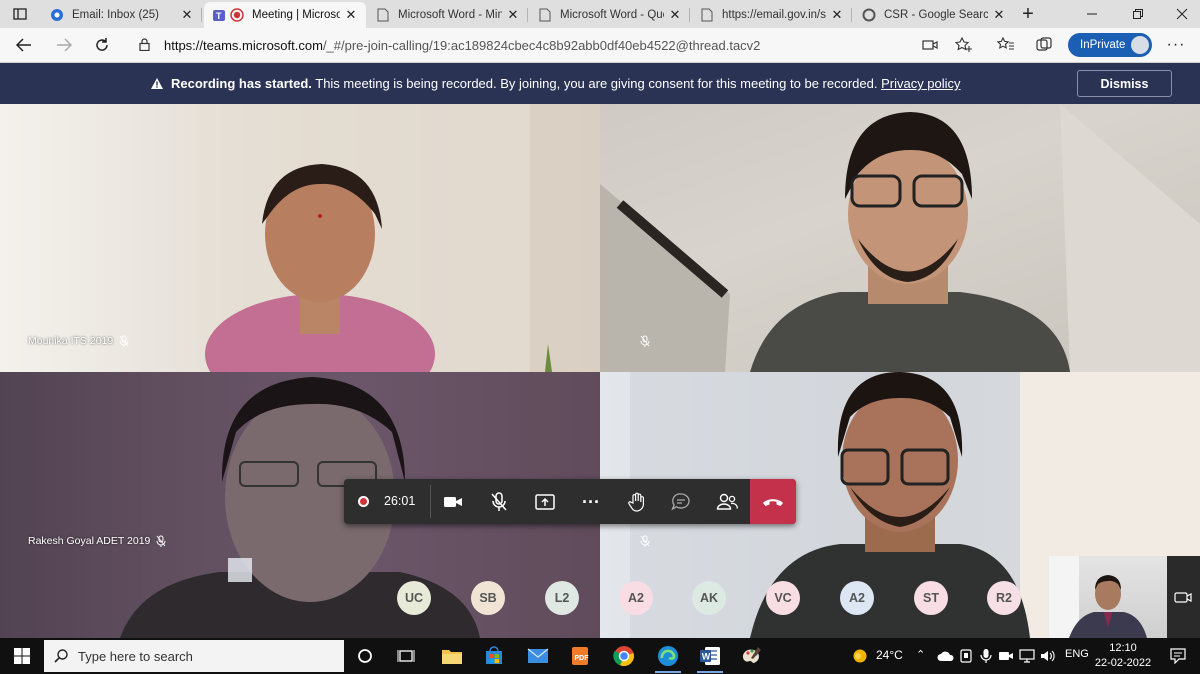  I want to click on tab-email-gov: https://email.gov.in/sc ✕, so click(772, 15).